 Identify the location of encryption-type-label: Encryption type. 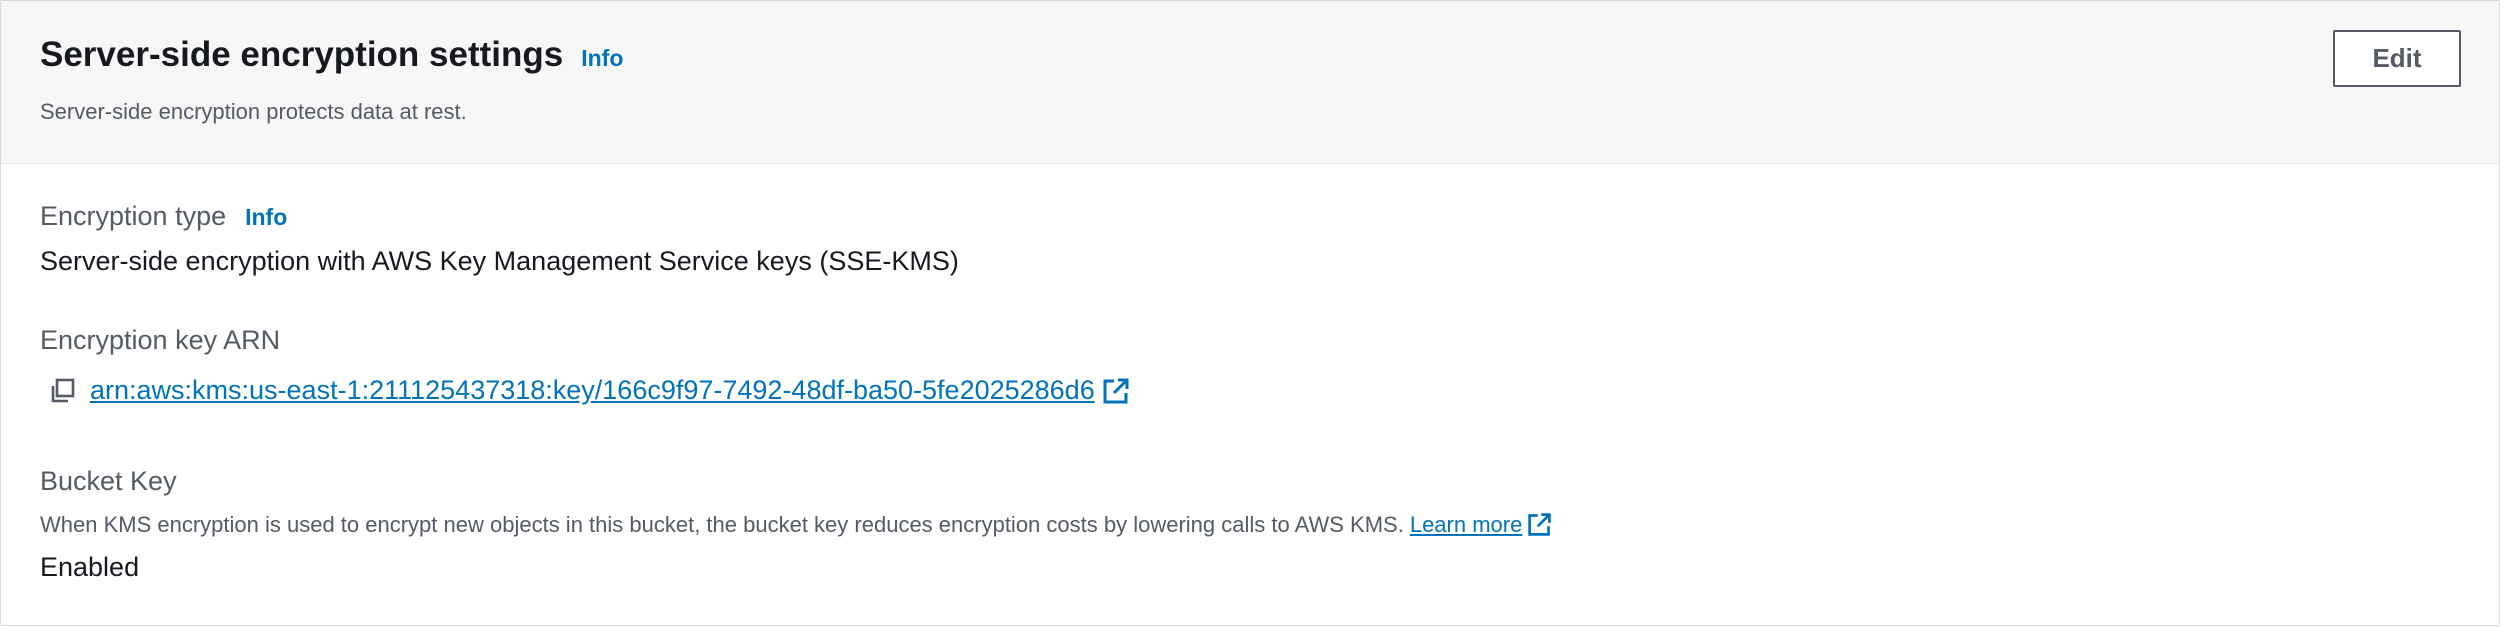
(133, 216).